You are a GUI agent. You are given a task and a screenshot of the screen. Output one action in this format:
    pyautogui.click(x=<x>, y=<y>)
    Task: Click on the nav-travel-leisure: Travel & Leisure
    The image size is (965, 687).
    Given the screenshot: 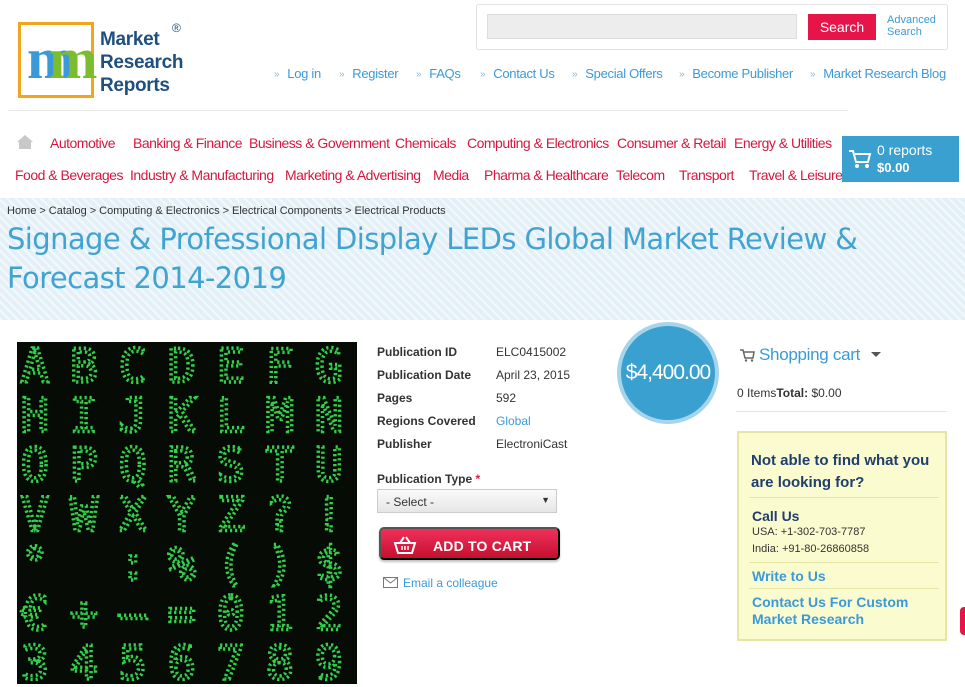 What is the action you would take?
    pyautogui.click(x=796, y=175)
    